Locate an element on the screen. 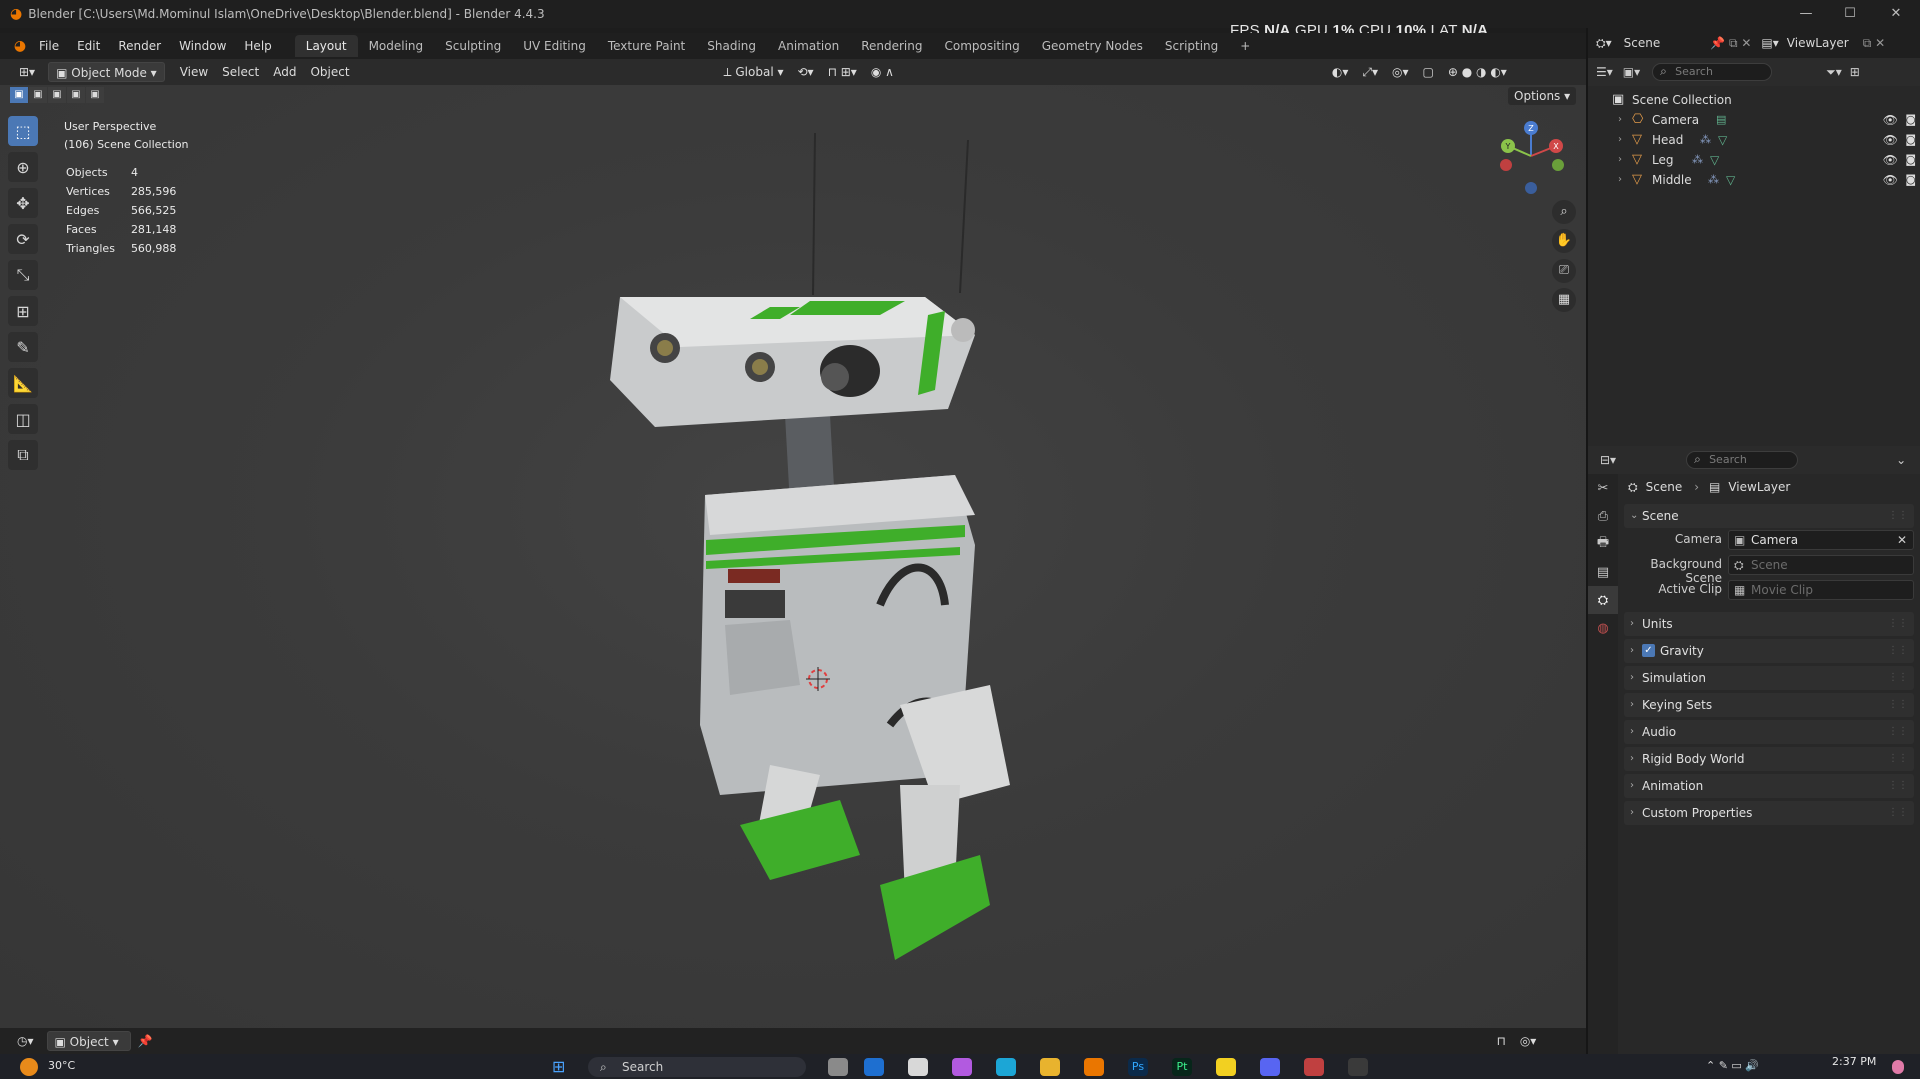  tab-shading: Shading is located at coordinates (731, 46).